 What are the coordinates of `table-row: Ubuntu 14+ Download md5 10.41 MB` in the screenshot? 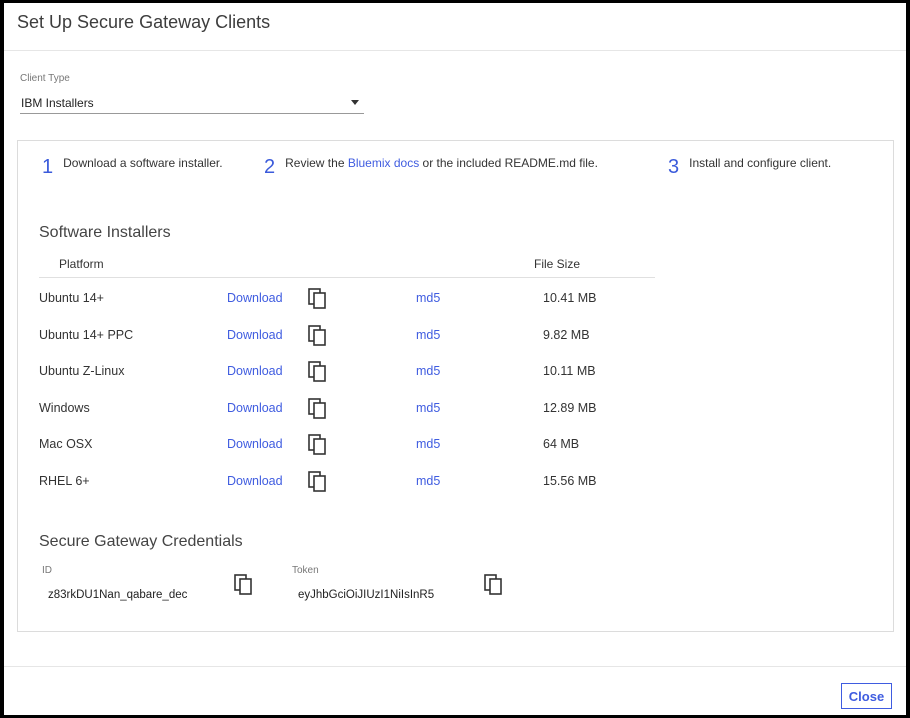 It's located at (349, 299).